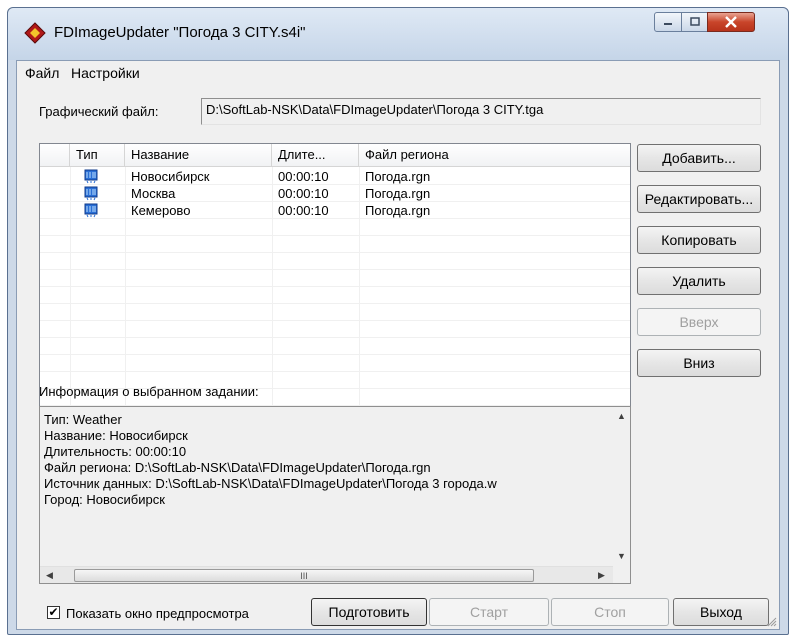 This screenshot has width=796, height=642. I want to click on copy-button: Копировать, so click(699, 240).